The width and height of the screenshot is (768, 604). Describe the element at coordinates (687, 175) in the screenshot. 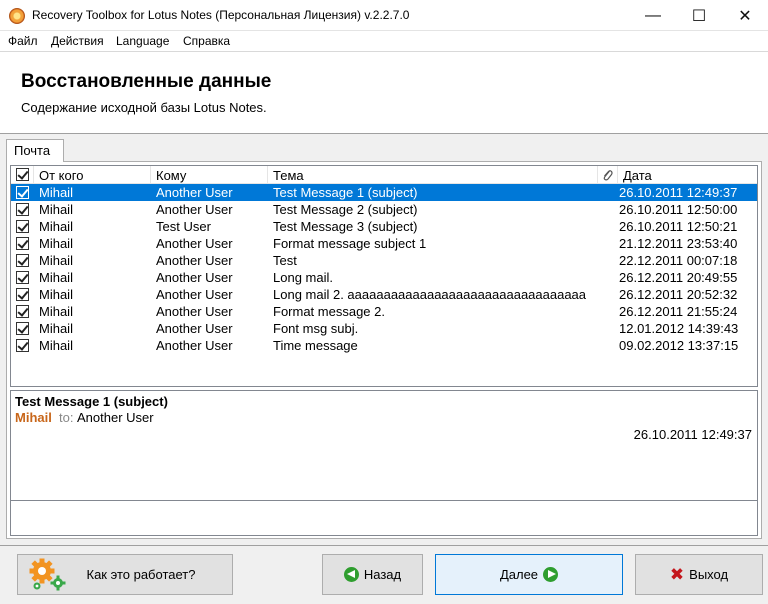

I see `column-header-date: Дата` at that location.